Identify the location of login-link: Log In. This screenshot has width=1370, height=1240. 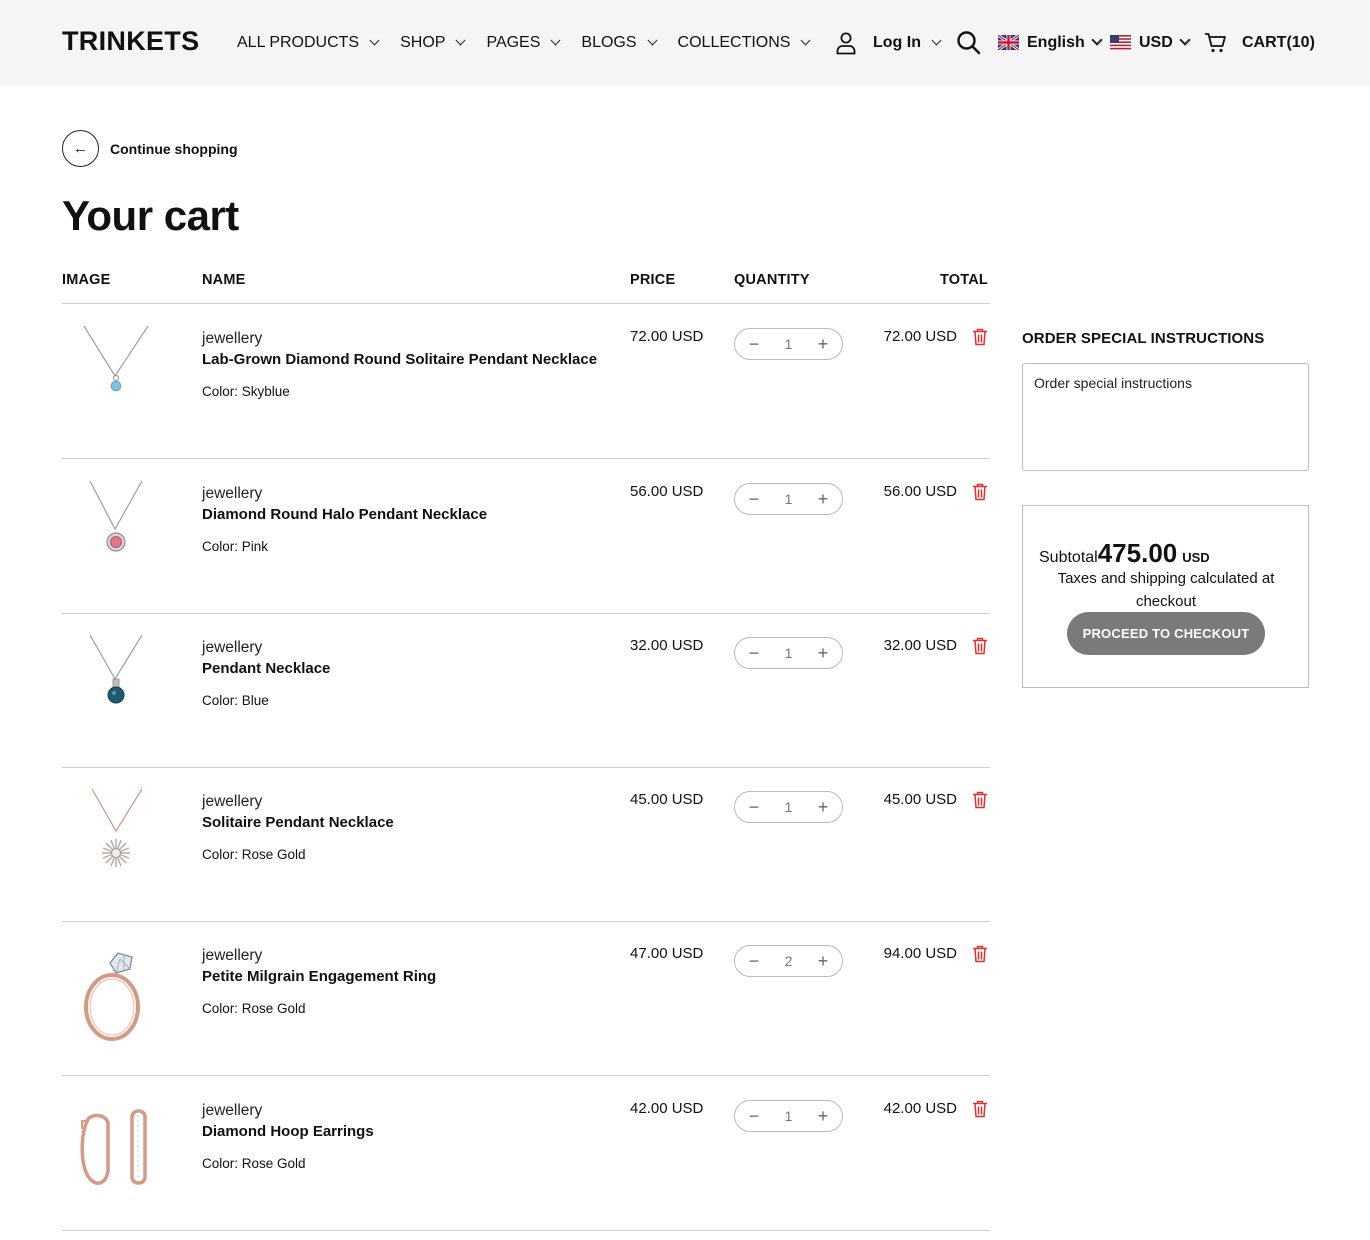
(888, 42).